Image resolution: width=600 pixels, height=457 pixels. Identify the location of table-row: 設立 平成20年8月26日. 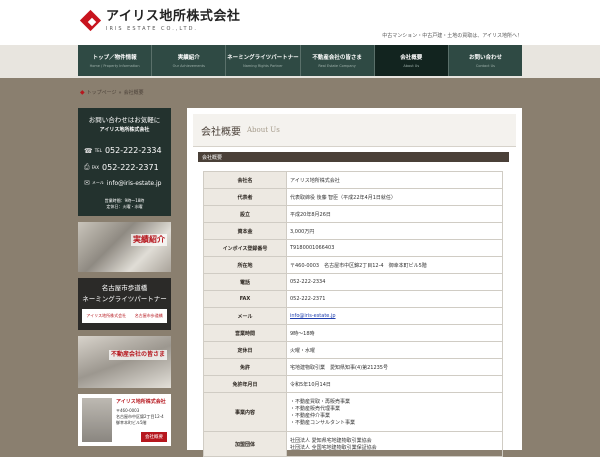
(353, 214).